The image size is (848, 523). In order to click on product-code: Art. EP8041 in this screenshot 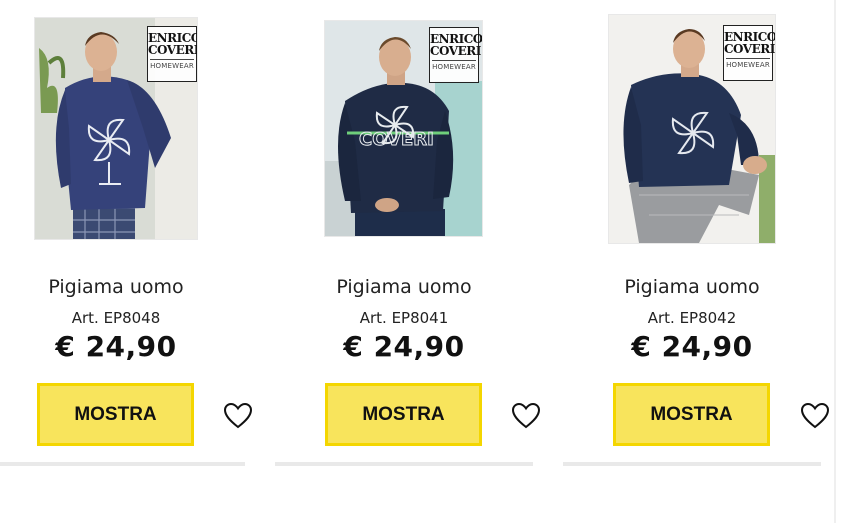, I will do `click(404, 318)`.